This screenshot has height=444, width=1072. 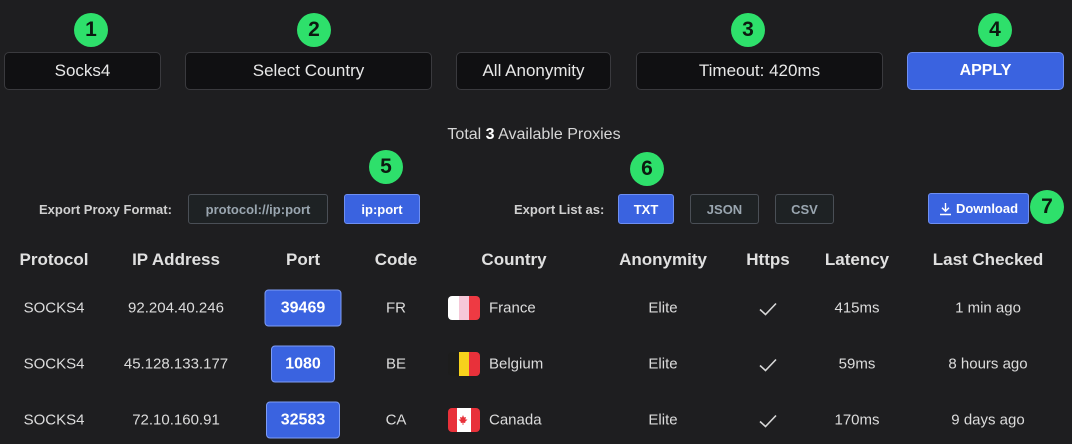 What do you see at coordinates (857, 260) in the screenshot?
I see `col-header-latency: Latency` at bounding box center [857, 260].